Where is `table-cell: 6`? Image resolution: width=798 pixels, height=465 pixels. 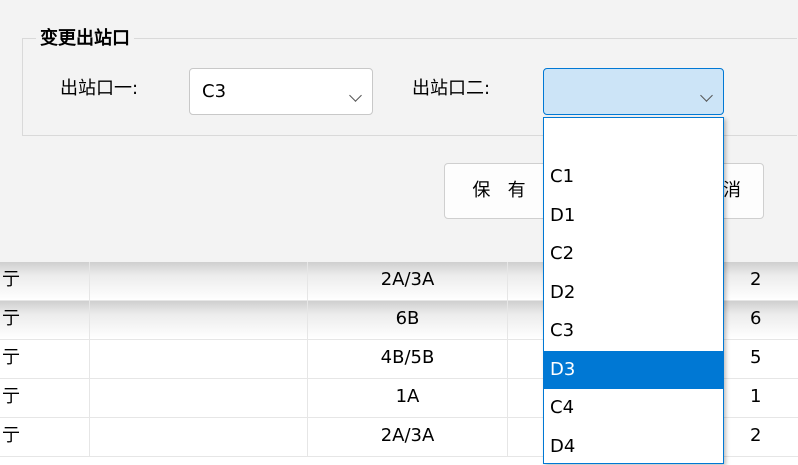
table-cell: 6 is located at coordinates (756, 318).